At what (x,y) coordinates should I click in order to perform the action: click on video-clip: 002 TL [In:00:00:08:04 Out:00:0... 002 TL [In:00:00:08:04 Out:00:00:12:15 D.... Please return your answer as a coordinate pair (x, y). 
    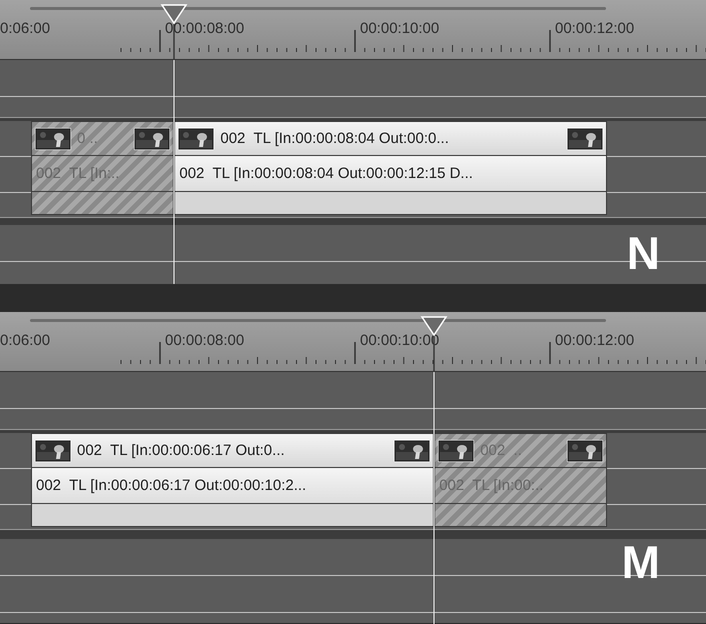
    Looking at the image, I should click on (390, 168).